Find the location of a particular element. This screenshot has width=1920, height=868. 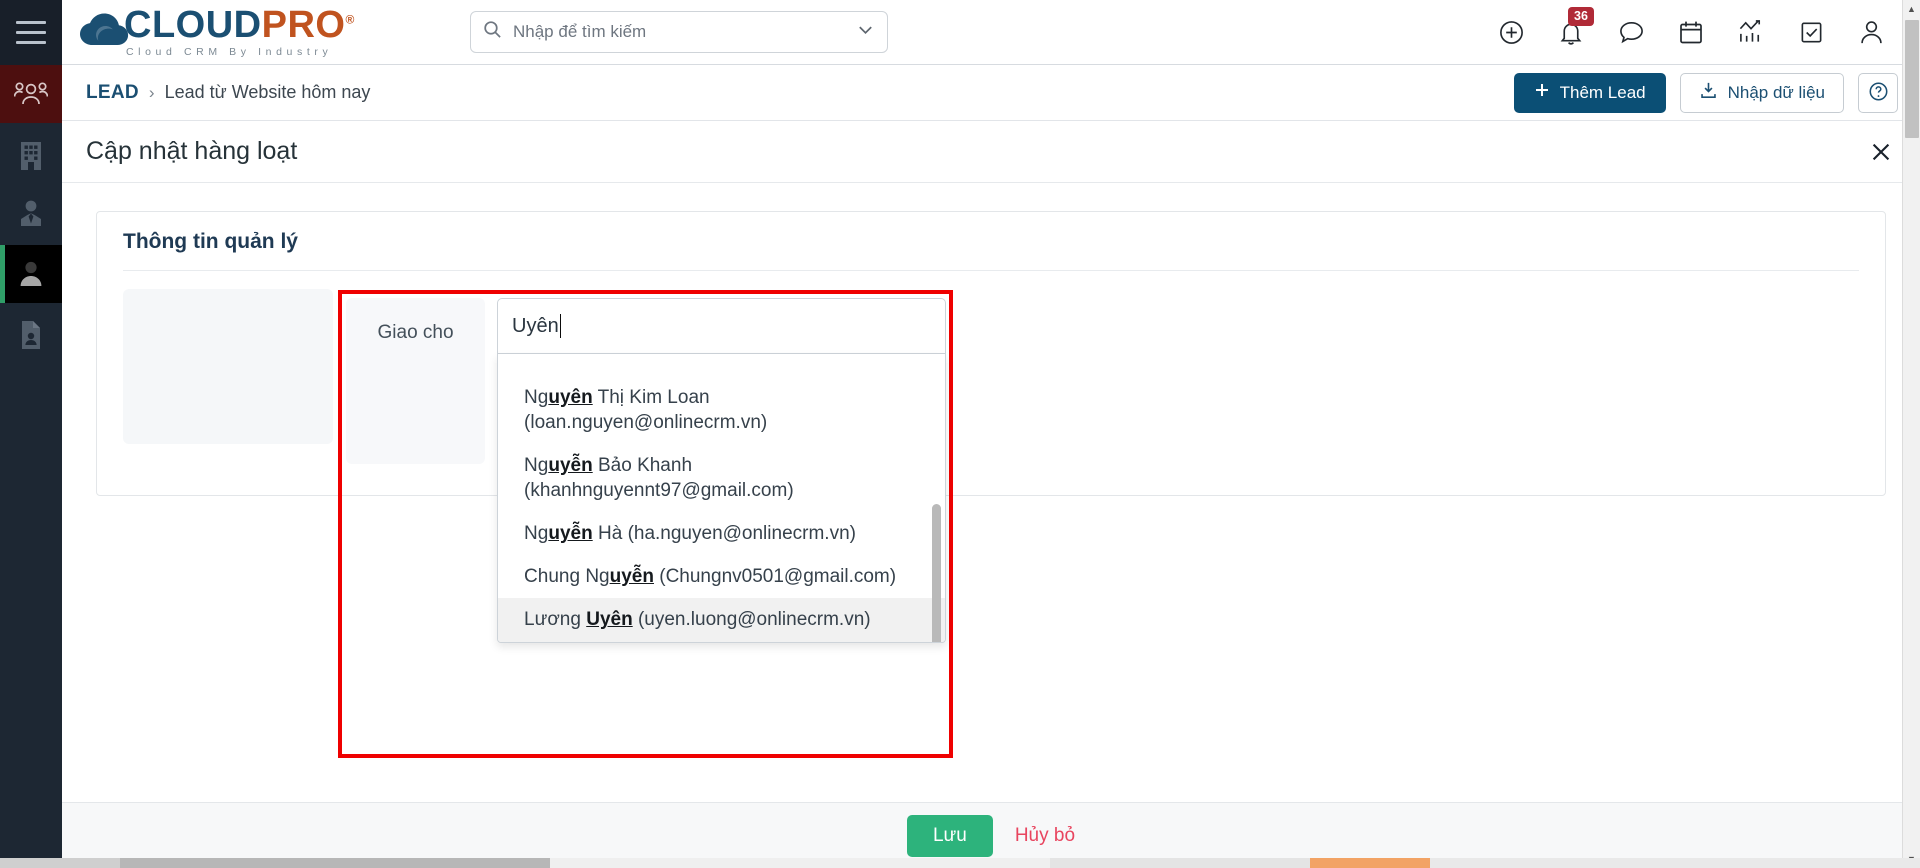

people-group-icon is located at coordinates (31, 94).